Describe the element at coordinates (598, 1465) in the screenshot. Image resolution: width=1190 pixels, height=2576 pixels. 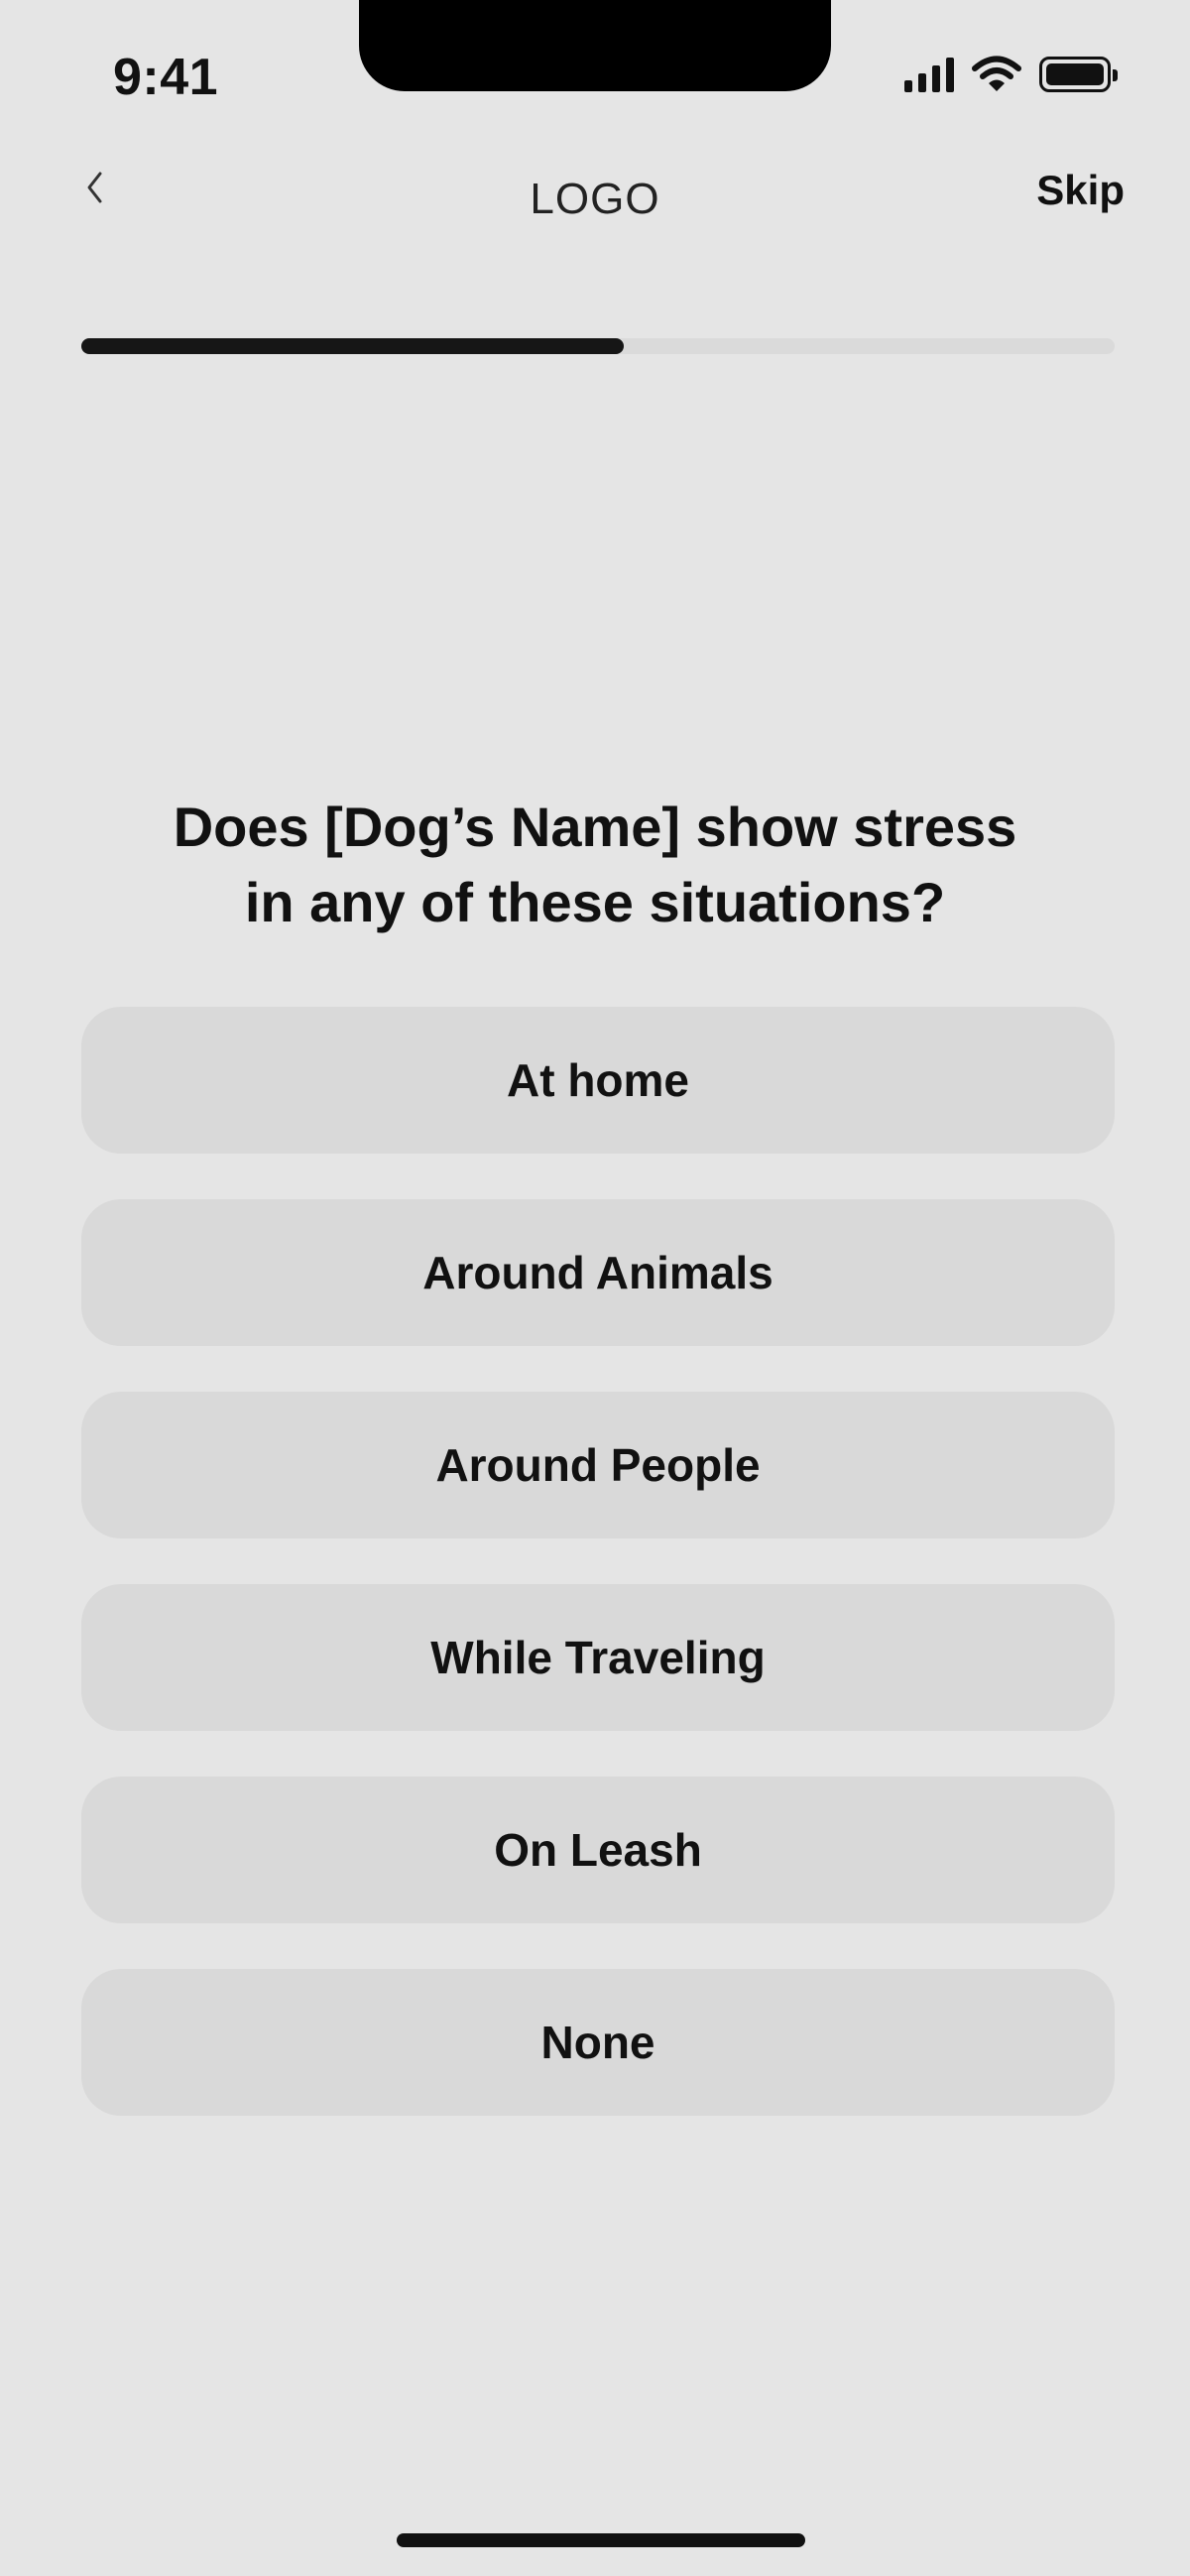
I see `option-around-people: Around People` at that location.